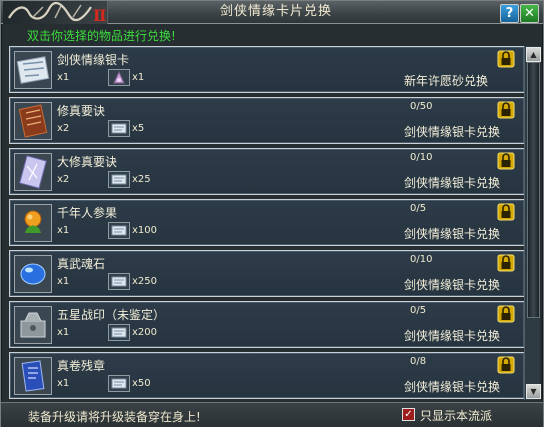 Image resolution: width=544 pixels, height=427 pixels. I want to click on title-bar: Ⅱ 剑侠情缘卡片兑换 ? ✕, so click(272, 12).